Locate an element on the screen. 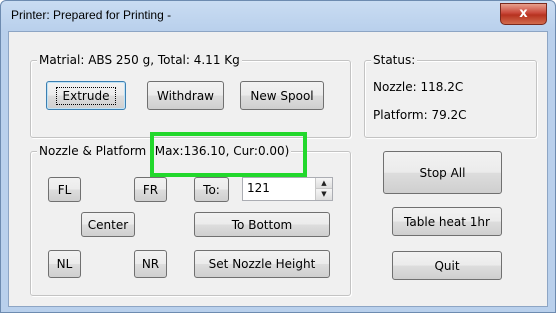 This screenshot has width=558, height=315. close-icon: x is located at coordinates (523, 13).